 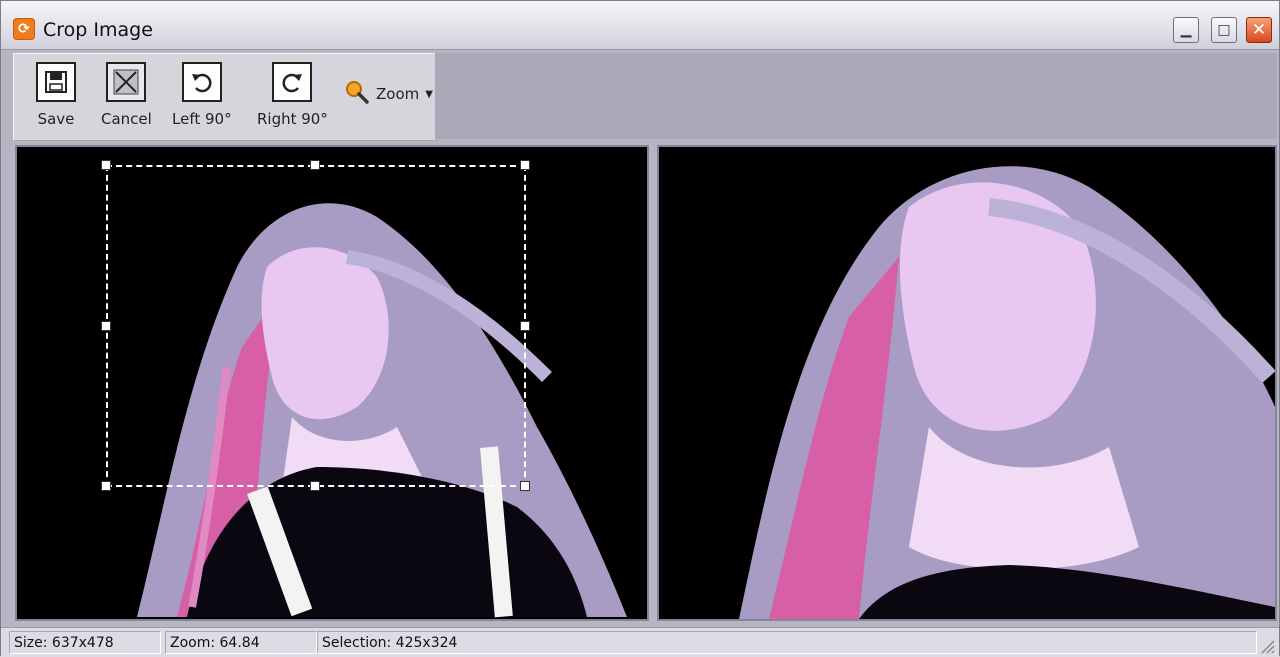 I want to click on rotate-left-button: Left 90°, so click(x=202, y=95).